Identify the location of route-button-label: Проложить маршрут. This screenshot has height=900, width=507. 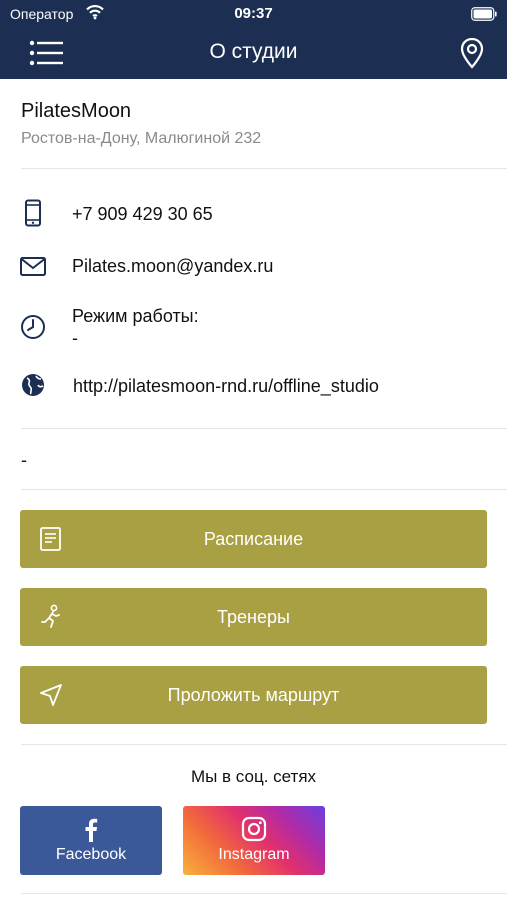
(253, 695).